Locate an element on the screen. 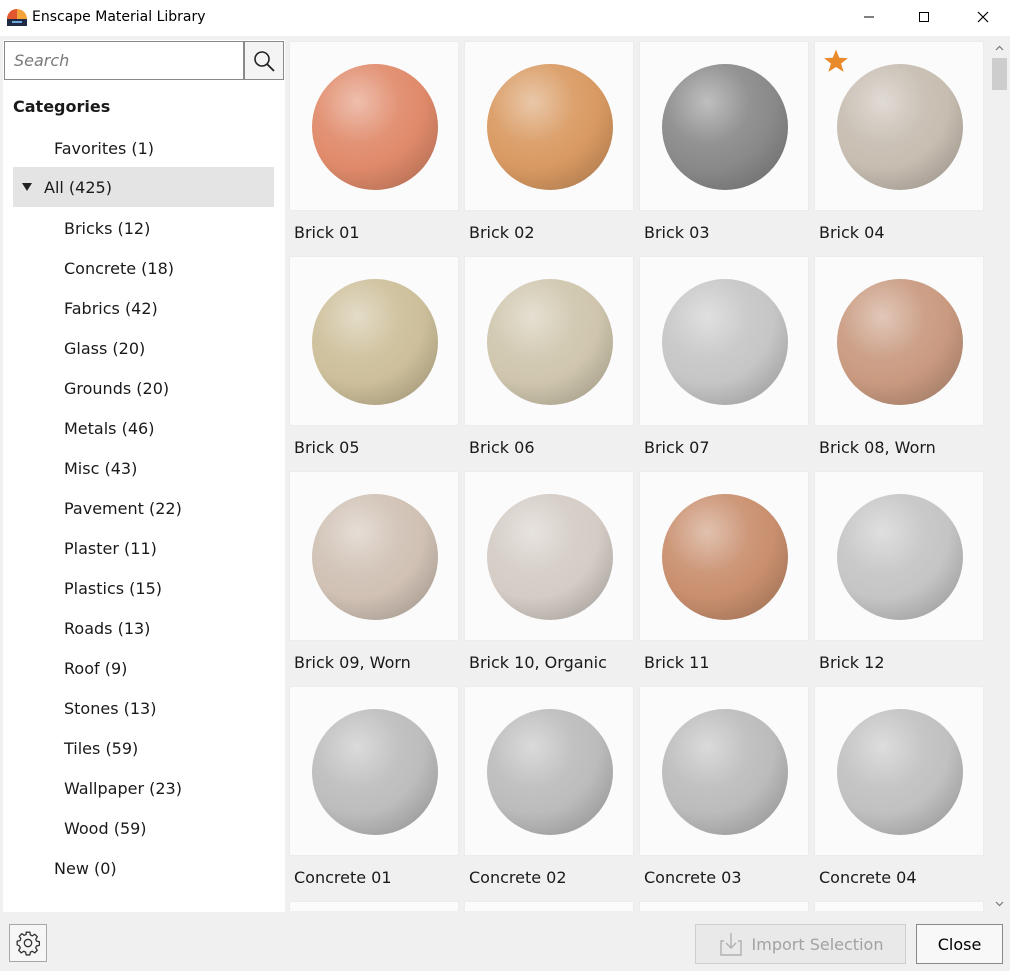 This screenshot has height=971, width=1010. search-field is located at coordinates (124, 60).